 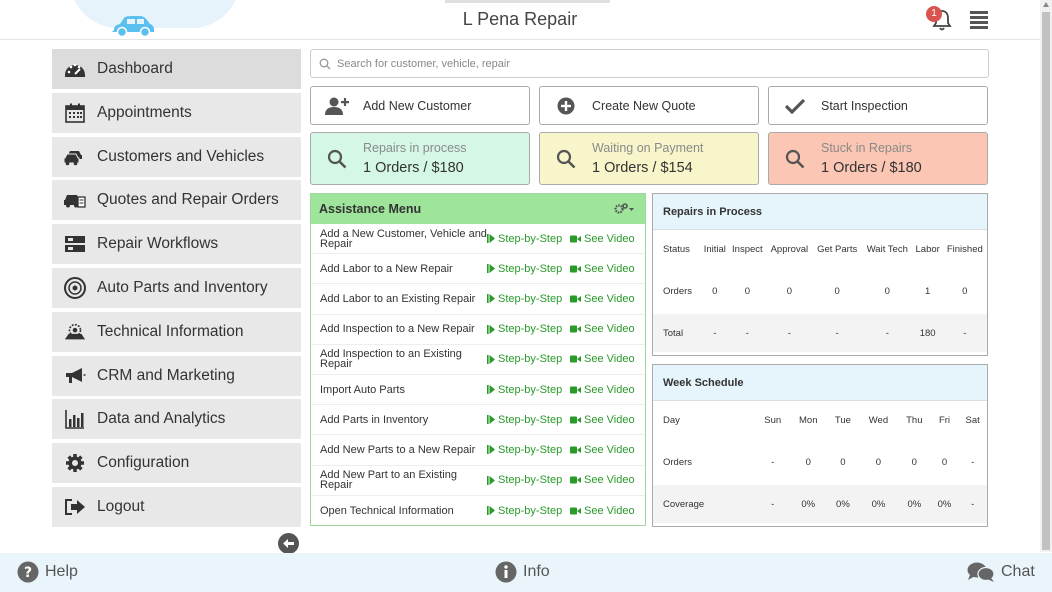 I want to click on table-row: Orders - 0 0 0 0 0 -, so click(x=820, y=462).